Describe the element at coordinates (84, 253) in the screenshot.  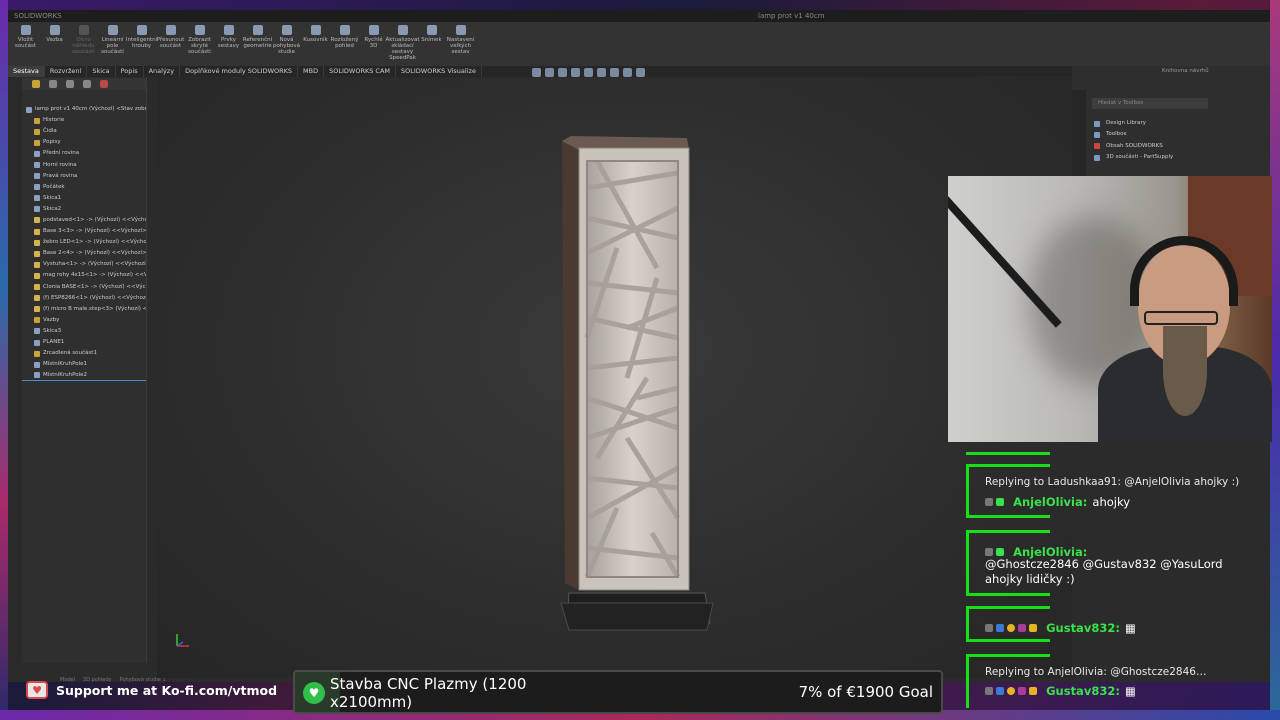
I see `feature-tree-item: Base 2<4> -> (Výchozí) <<Výchozí>` at that location.